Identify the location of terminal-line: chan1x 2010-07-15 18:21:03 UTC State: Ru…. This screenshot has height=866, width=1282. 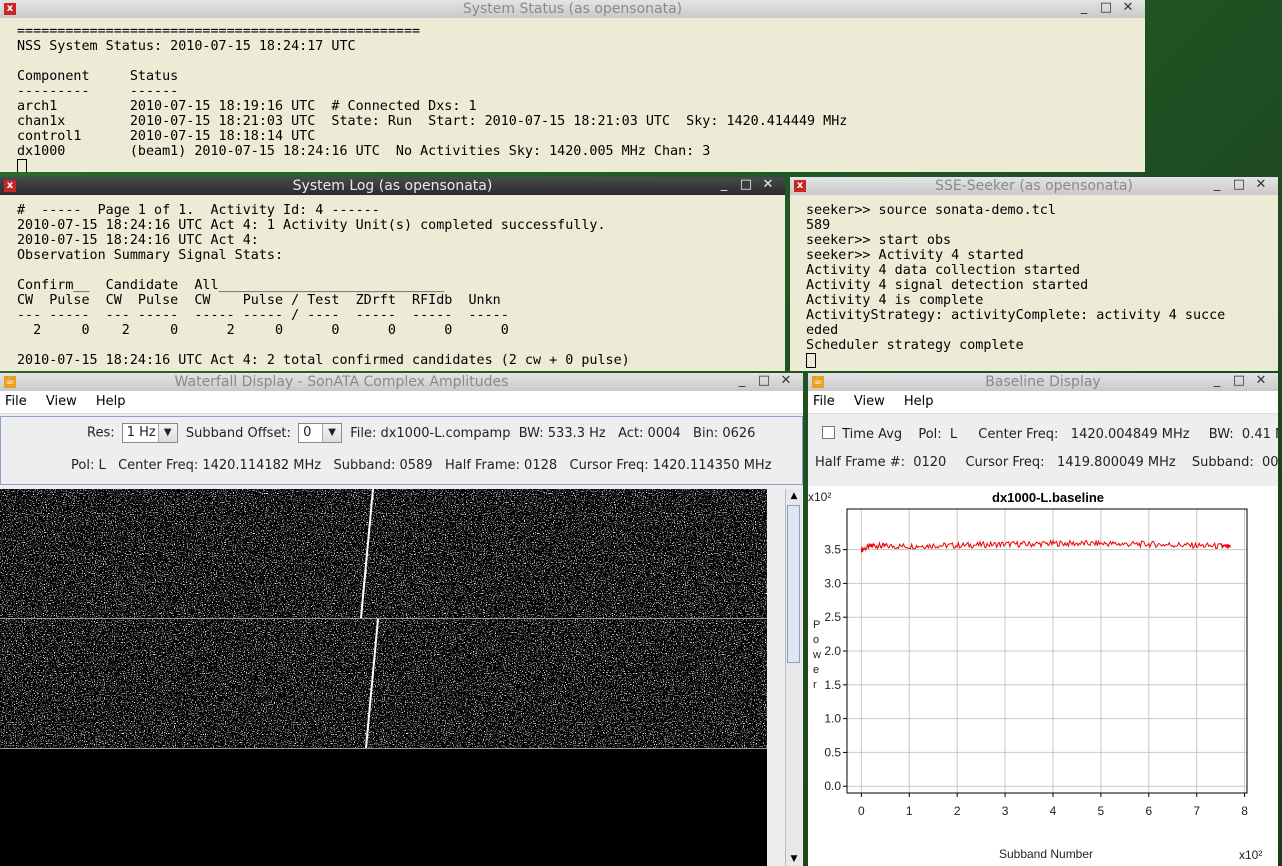
(432, 121).